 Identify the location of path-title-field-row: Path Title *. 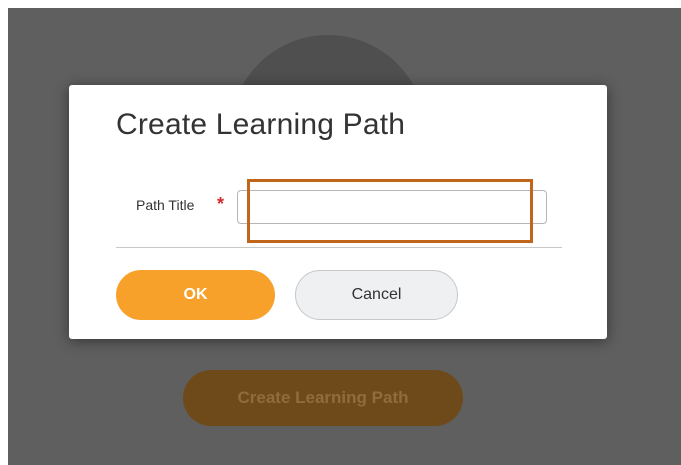
(338, 206).